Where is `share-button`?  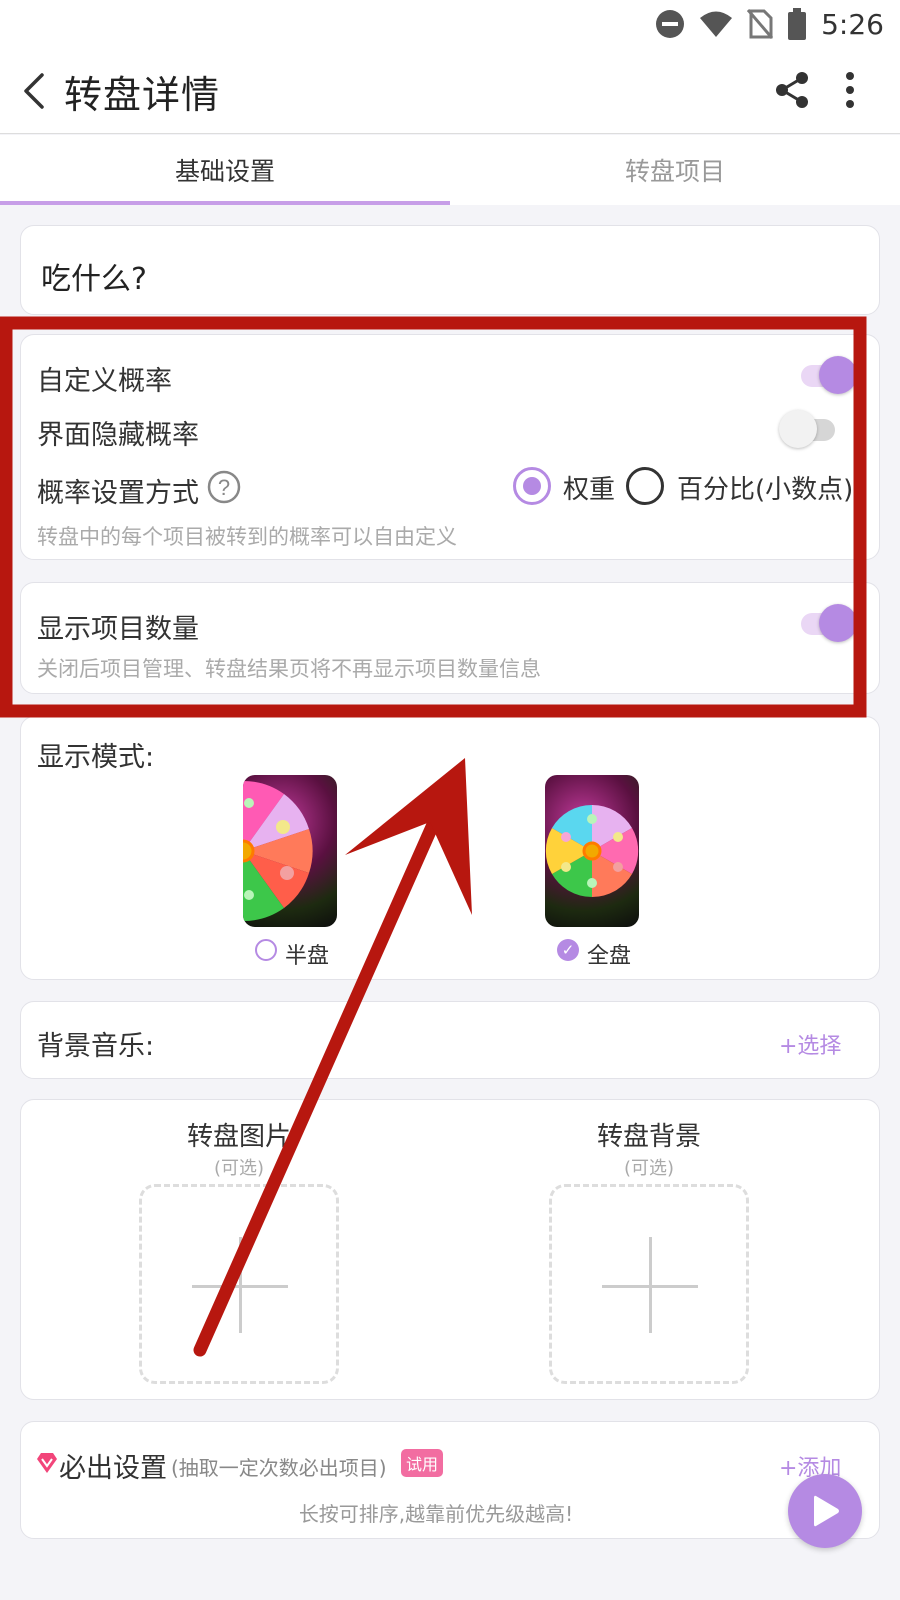
share-button is located at coordinates (792, 90).